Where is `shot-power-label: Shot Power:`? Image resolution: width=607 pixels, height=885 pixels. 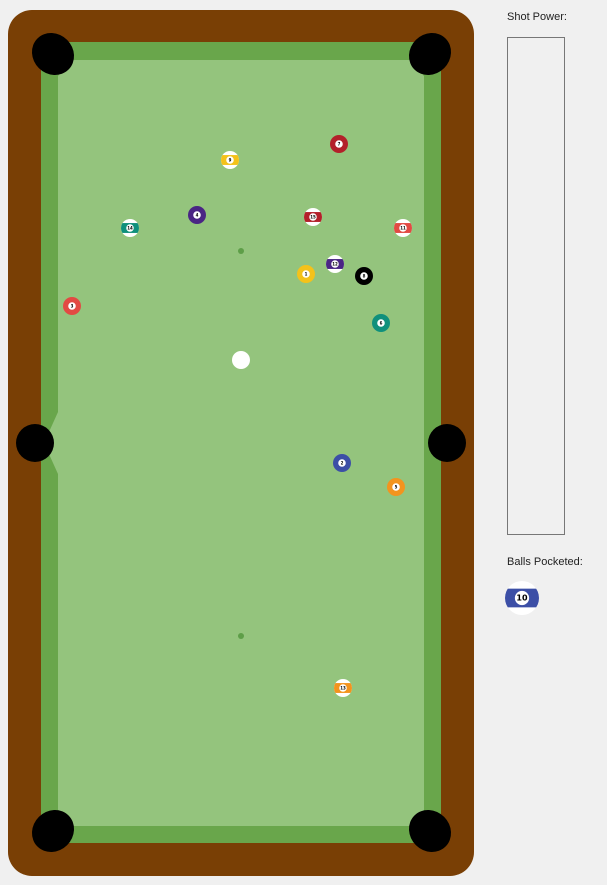 shot-power-label: Shot Power: is located at coordinates (537, 17).